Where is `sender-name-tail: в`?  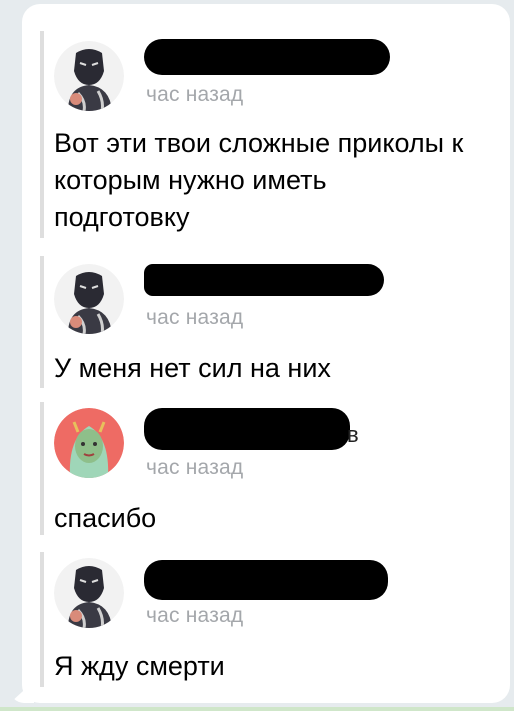 sender-name-tail: в is located at coordinates (353, 434).